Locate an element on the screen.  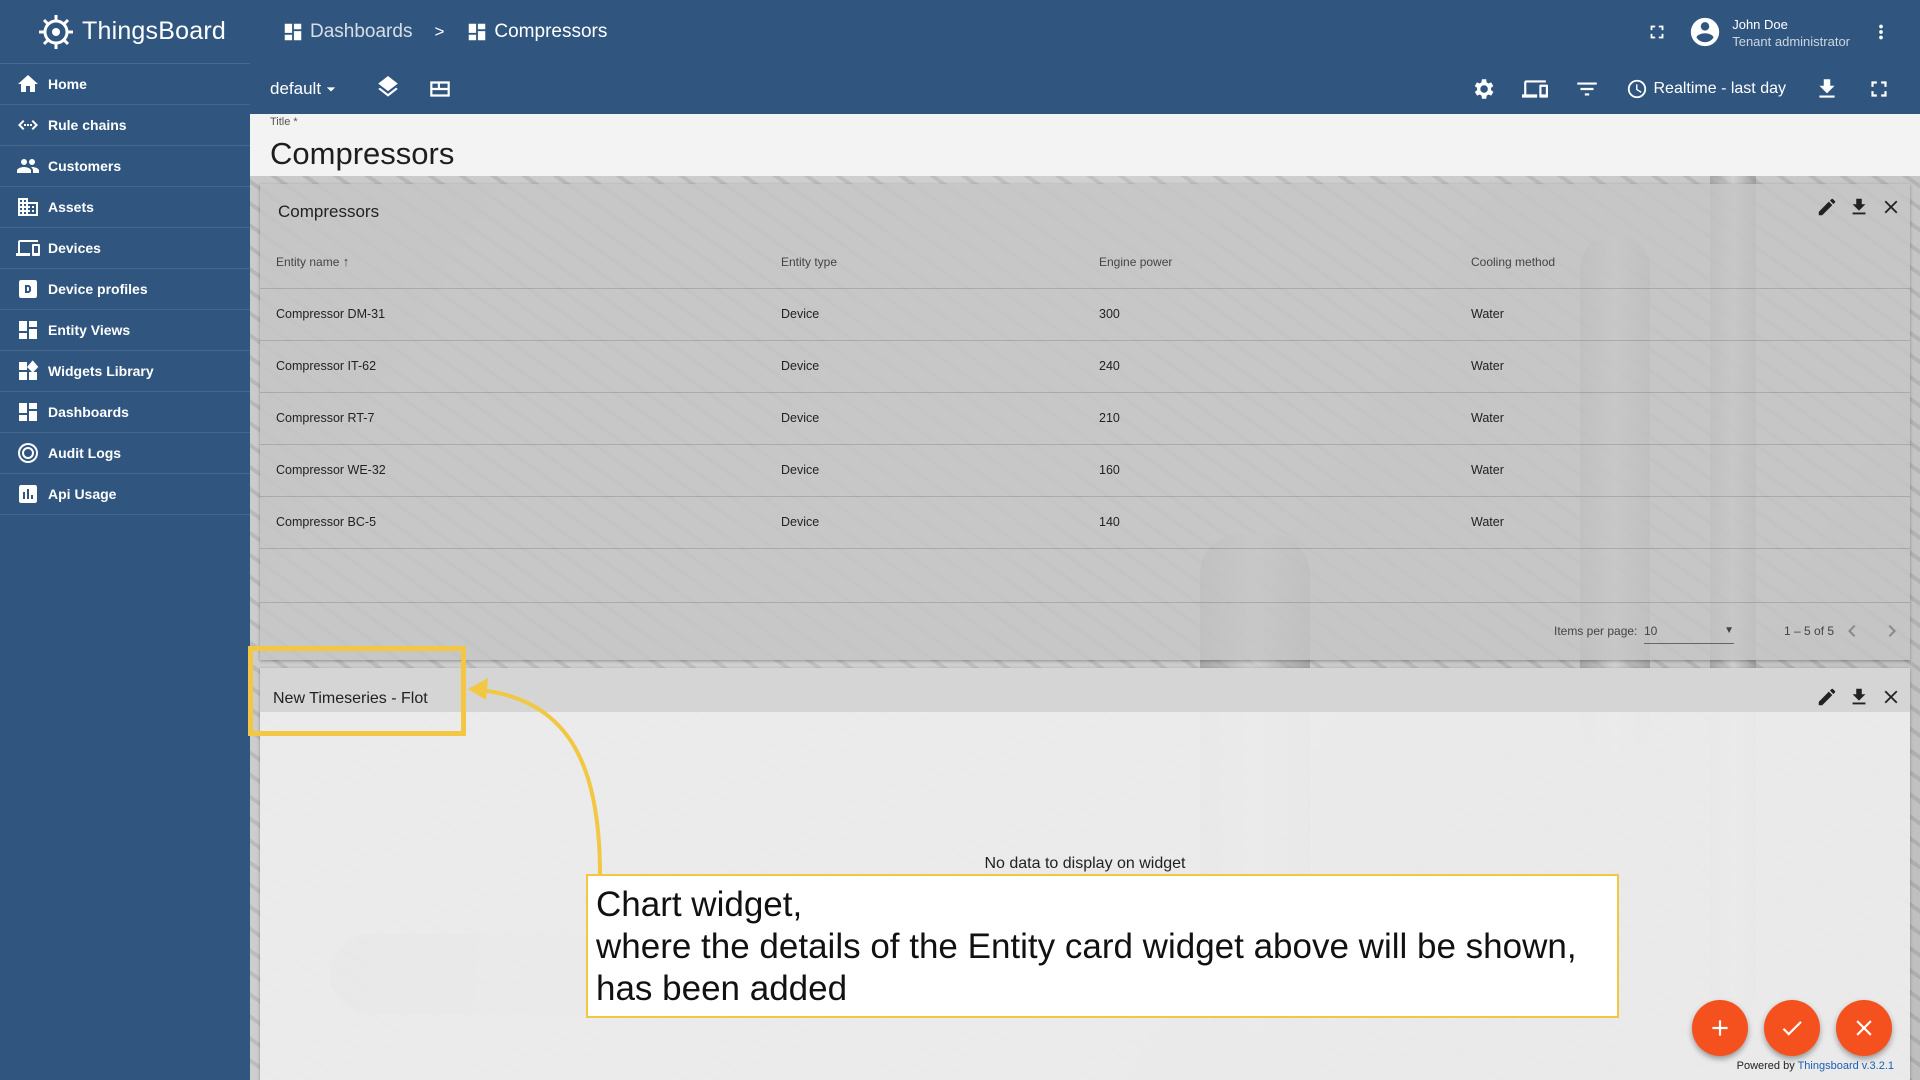
clock-icon is located at coordinates (1636, 89).